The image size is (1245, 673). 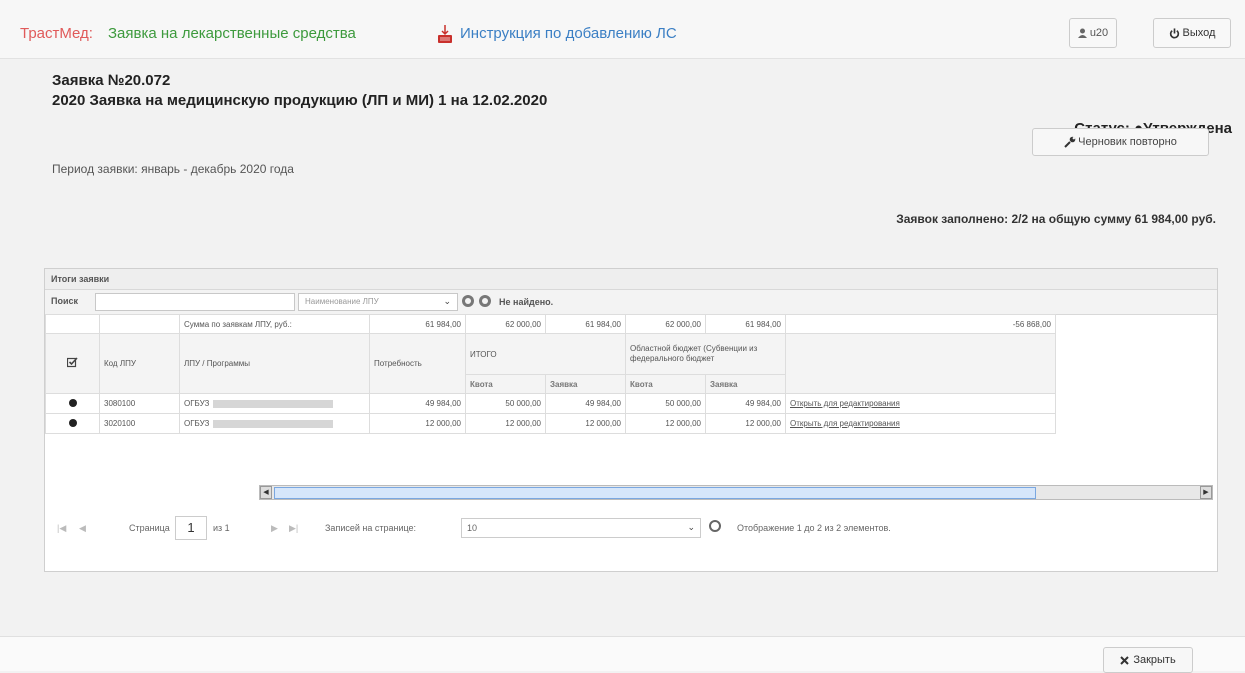 What do you see at coordinates (665, 384) in the screenshot?
I see `col-header-reg-quota: Квота` at bounding box center [665, 384].